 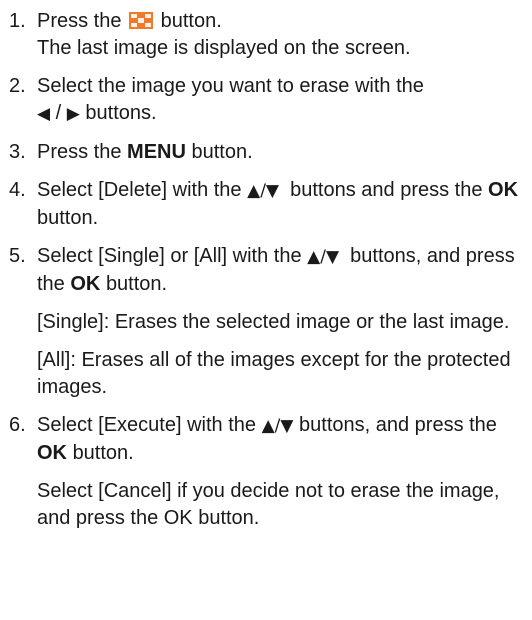 What do you see at coordinates (398, 425) in the screenshot?
I see `step-text-mid: buttons, and press the` at bounding box center [398, 425].